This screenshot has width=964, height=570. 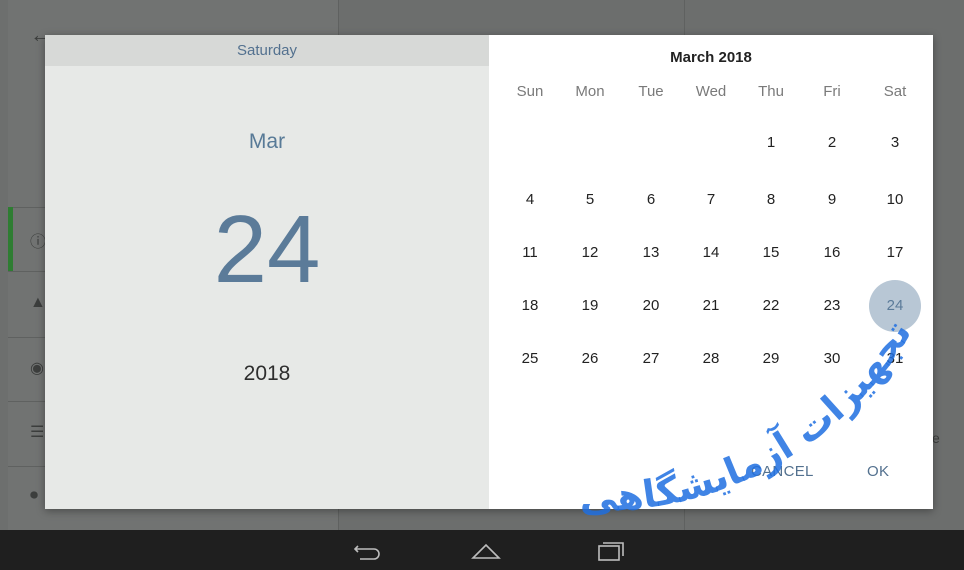 What do you see at coordinates (895, 143) in the screenshot?
I see `calendar-day: 3` at bounding box center [895, 143].